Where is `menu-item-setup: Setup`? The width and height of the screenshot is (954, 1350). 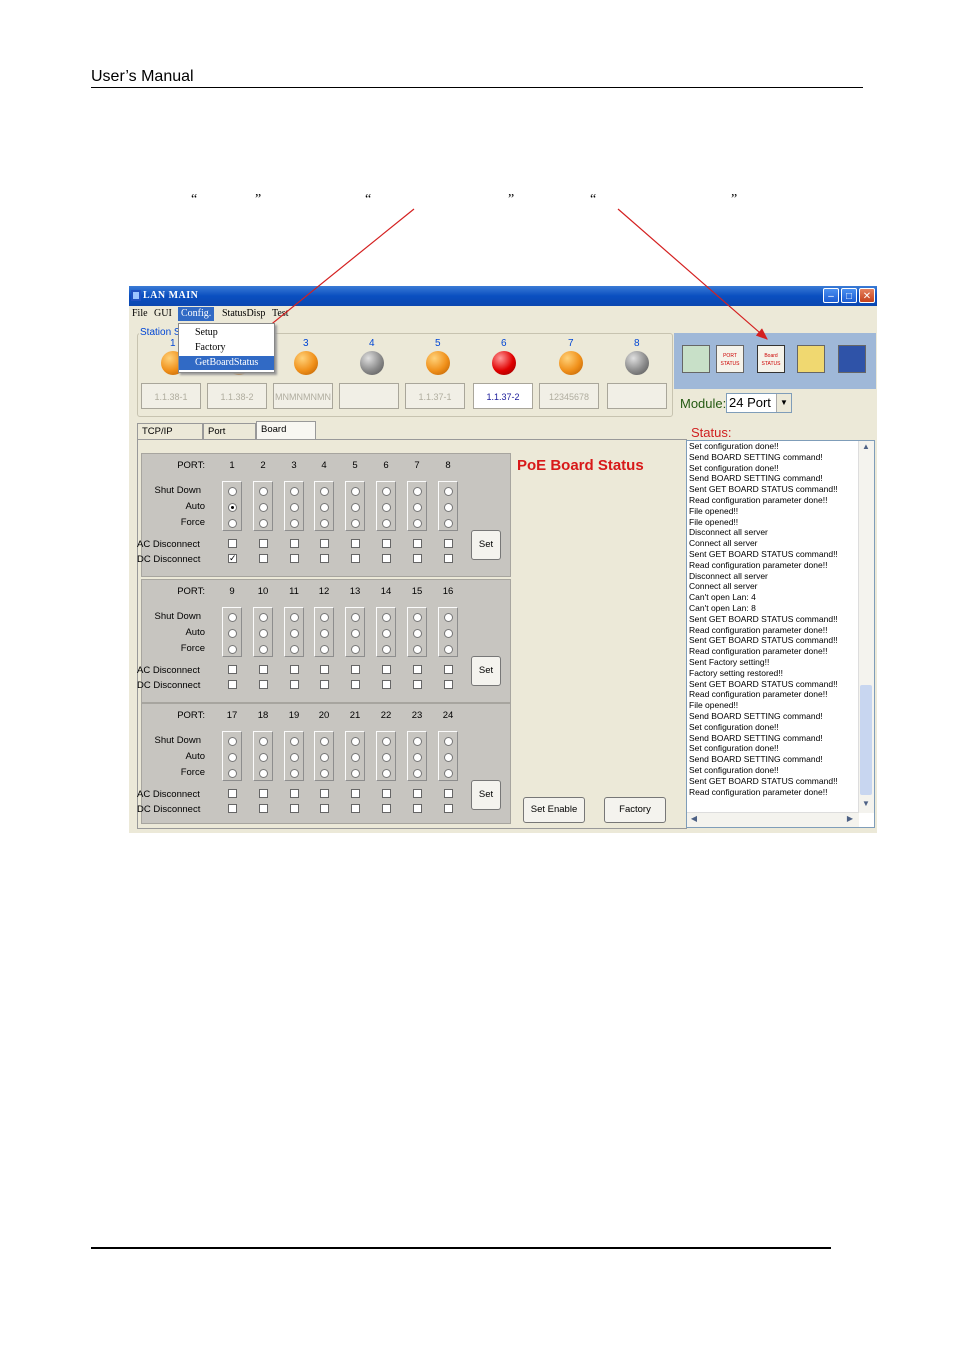
menu-item-setup: Setup is located at coordinates (226, 333).